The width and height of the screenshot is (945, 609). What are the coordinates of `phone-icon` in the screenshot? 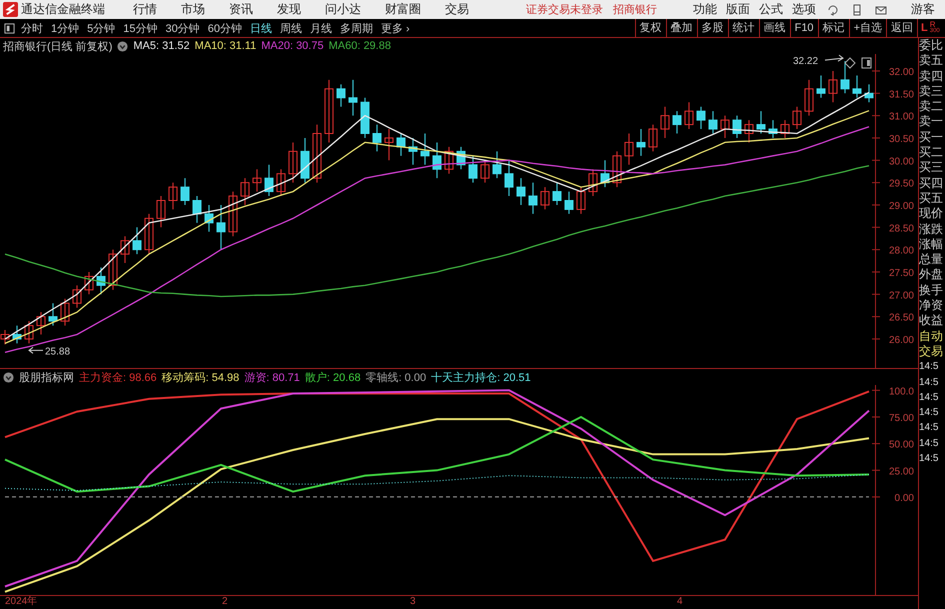 It's located at (857, 10).